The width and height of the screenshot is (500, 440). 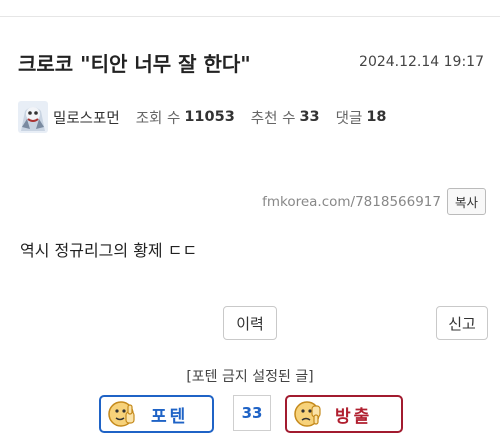 I want to click on comments-count: 18, so click(x=376, y=117).